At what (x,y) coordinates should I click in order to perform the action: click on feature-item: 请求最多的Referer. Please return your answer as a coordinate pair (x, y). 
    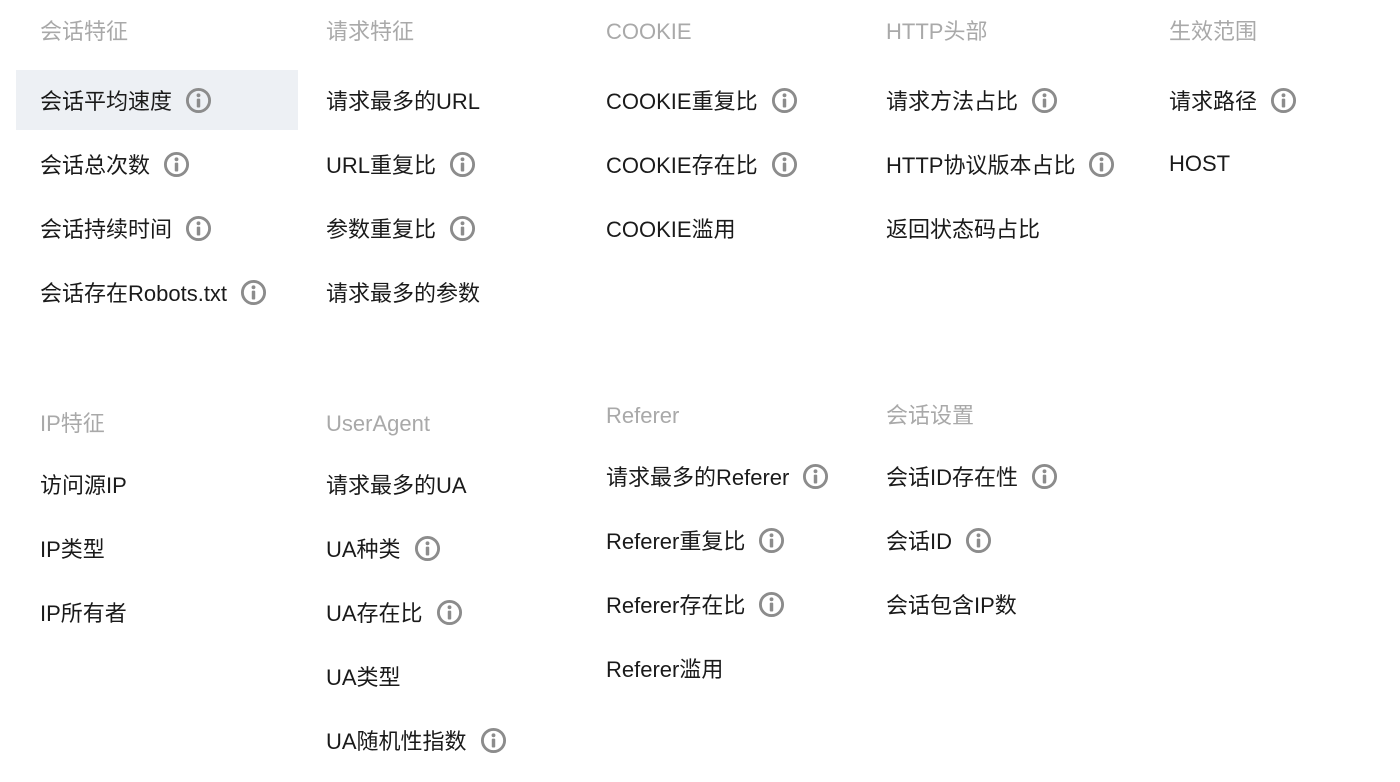
    Looking at the image, I should click on (705, 476).